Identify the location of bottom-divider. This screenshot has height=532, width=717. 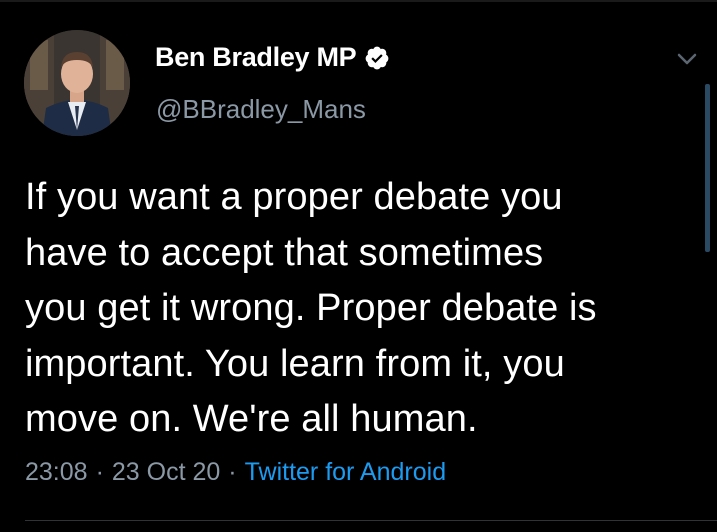
(371, 520).